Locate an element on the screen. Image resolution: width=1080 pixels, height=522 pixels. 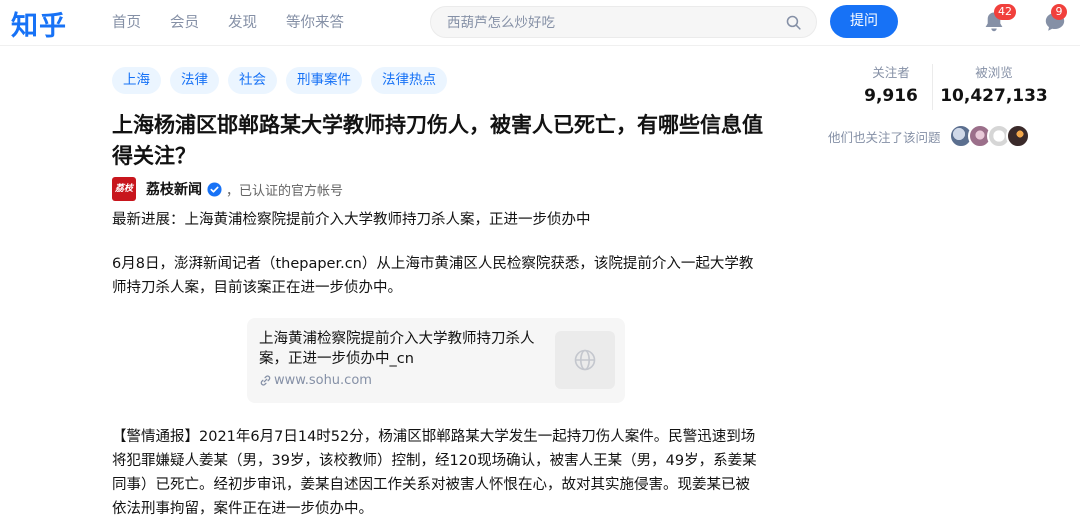
ask-question-button: 提问 is located at coordinates (864, 21).